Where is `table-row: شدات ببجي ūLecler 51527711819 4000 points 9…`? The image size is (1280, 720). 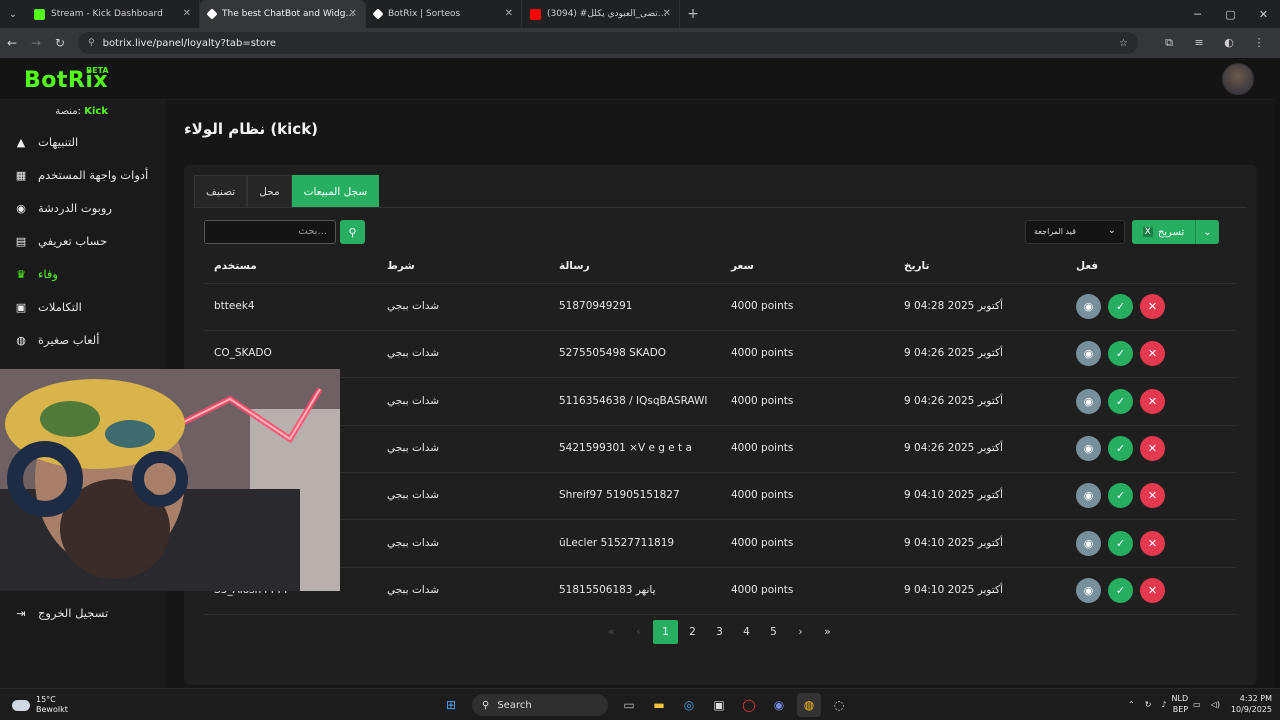 table-row: شدات ببجي ūLecler 51527711819 4000 points 9… is located at coordinates (720, 544).